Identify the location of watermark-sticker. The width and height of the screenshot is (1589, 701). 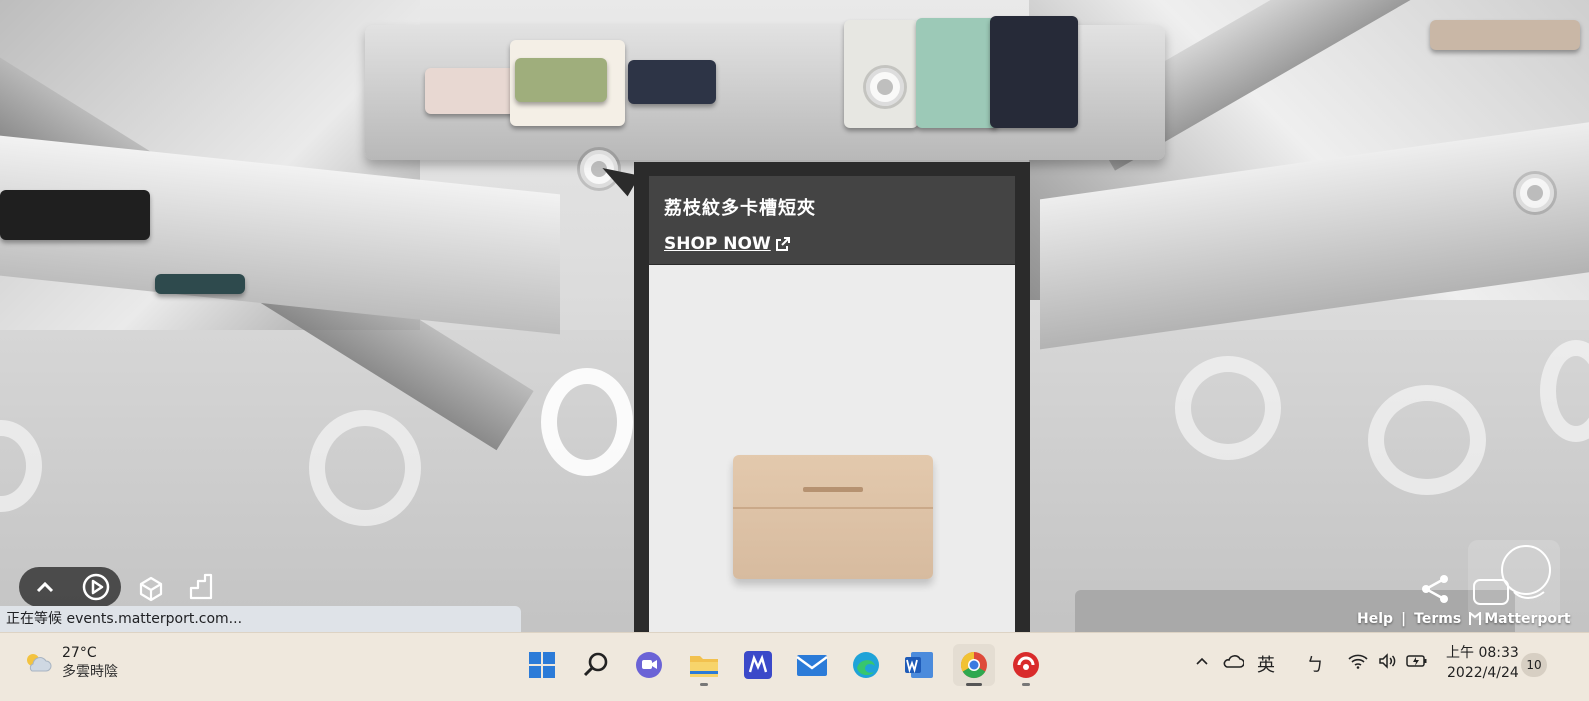
(1514, 580).